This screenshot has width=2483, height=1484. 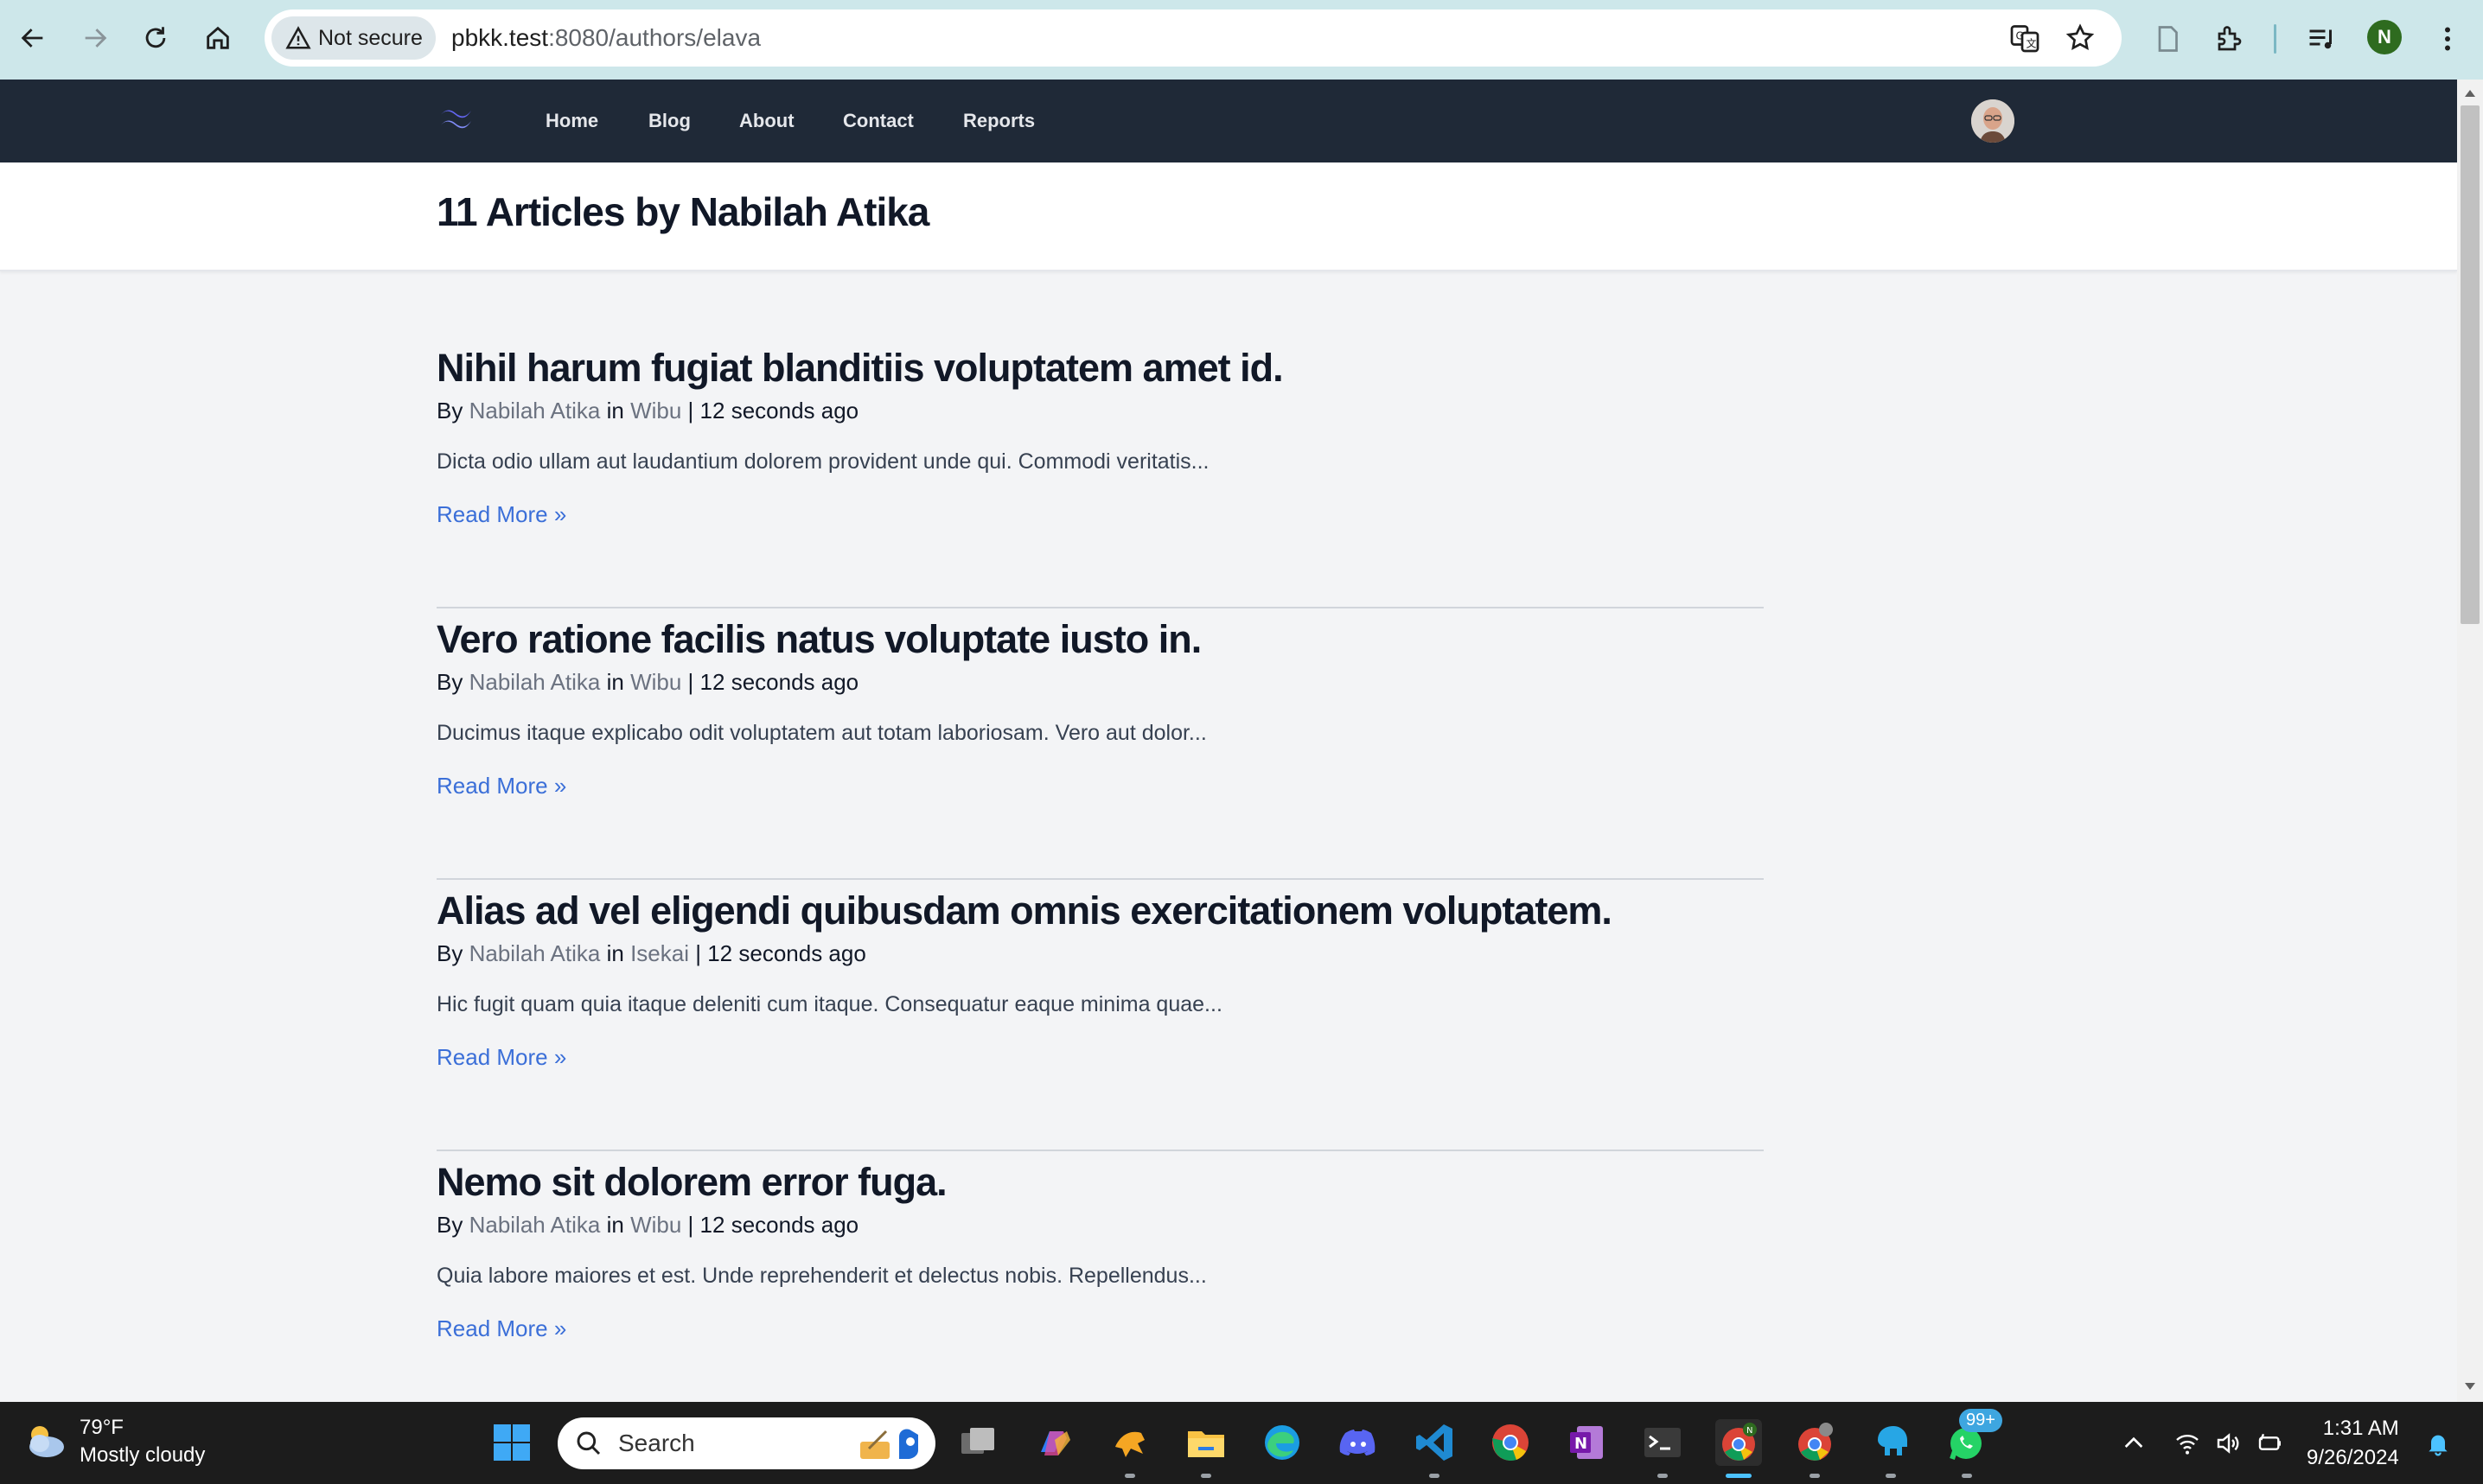 I want to click on security-chip: Not secure pbkk.test:8080/authors/elava, so click(x=516, y=38).